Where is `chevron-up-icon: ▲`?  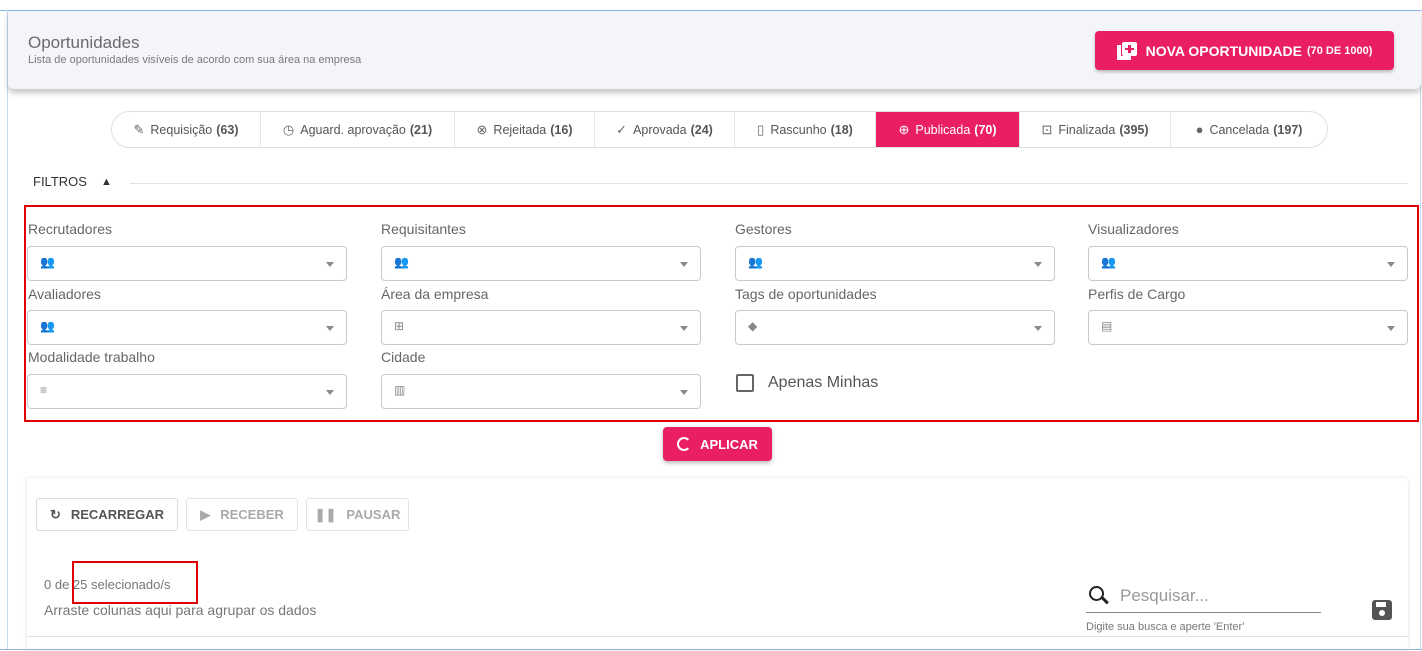
chevron-up-icon: ▲ is located at coordinates (106, 182).